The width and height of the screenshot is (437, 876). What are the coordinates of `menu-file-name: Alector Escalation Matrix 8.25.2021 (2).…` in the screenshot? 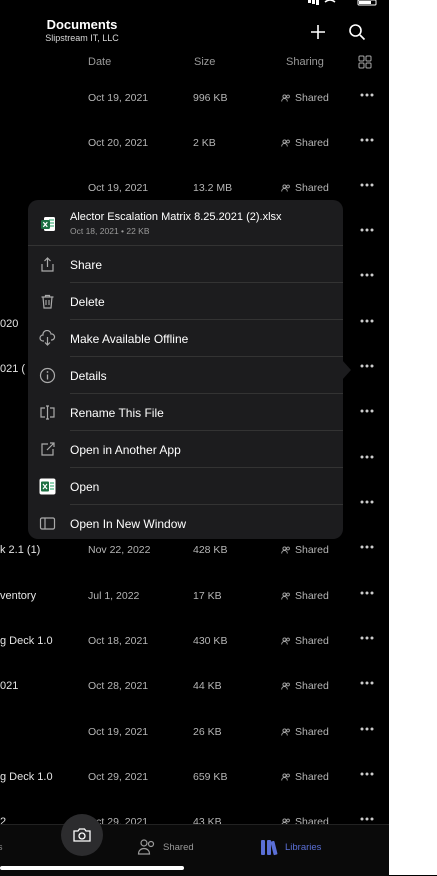 It's located at (176, 217).